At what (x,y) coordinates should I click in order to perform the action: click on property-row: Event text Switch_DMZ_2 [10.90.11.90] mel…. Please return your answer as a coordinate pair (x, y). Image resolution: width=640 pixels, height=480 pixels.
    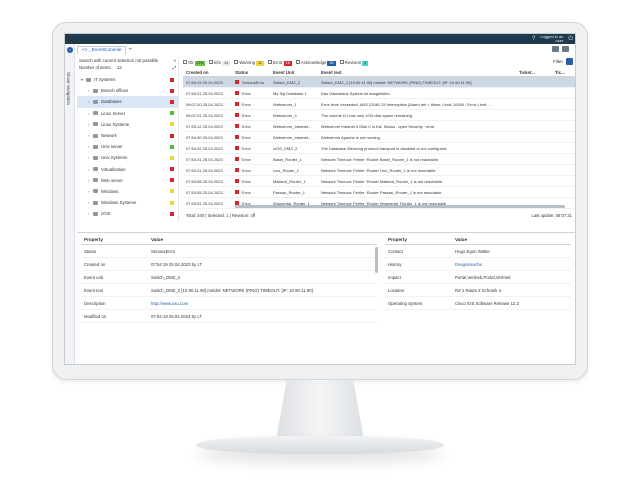
    Looking at the image, I should click on (229, 290).